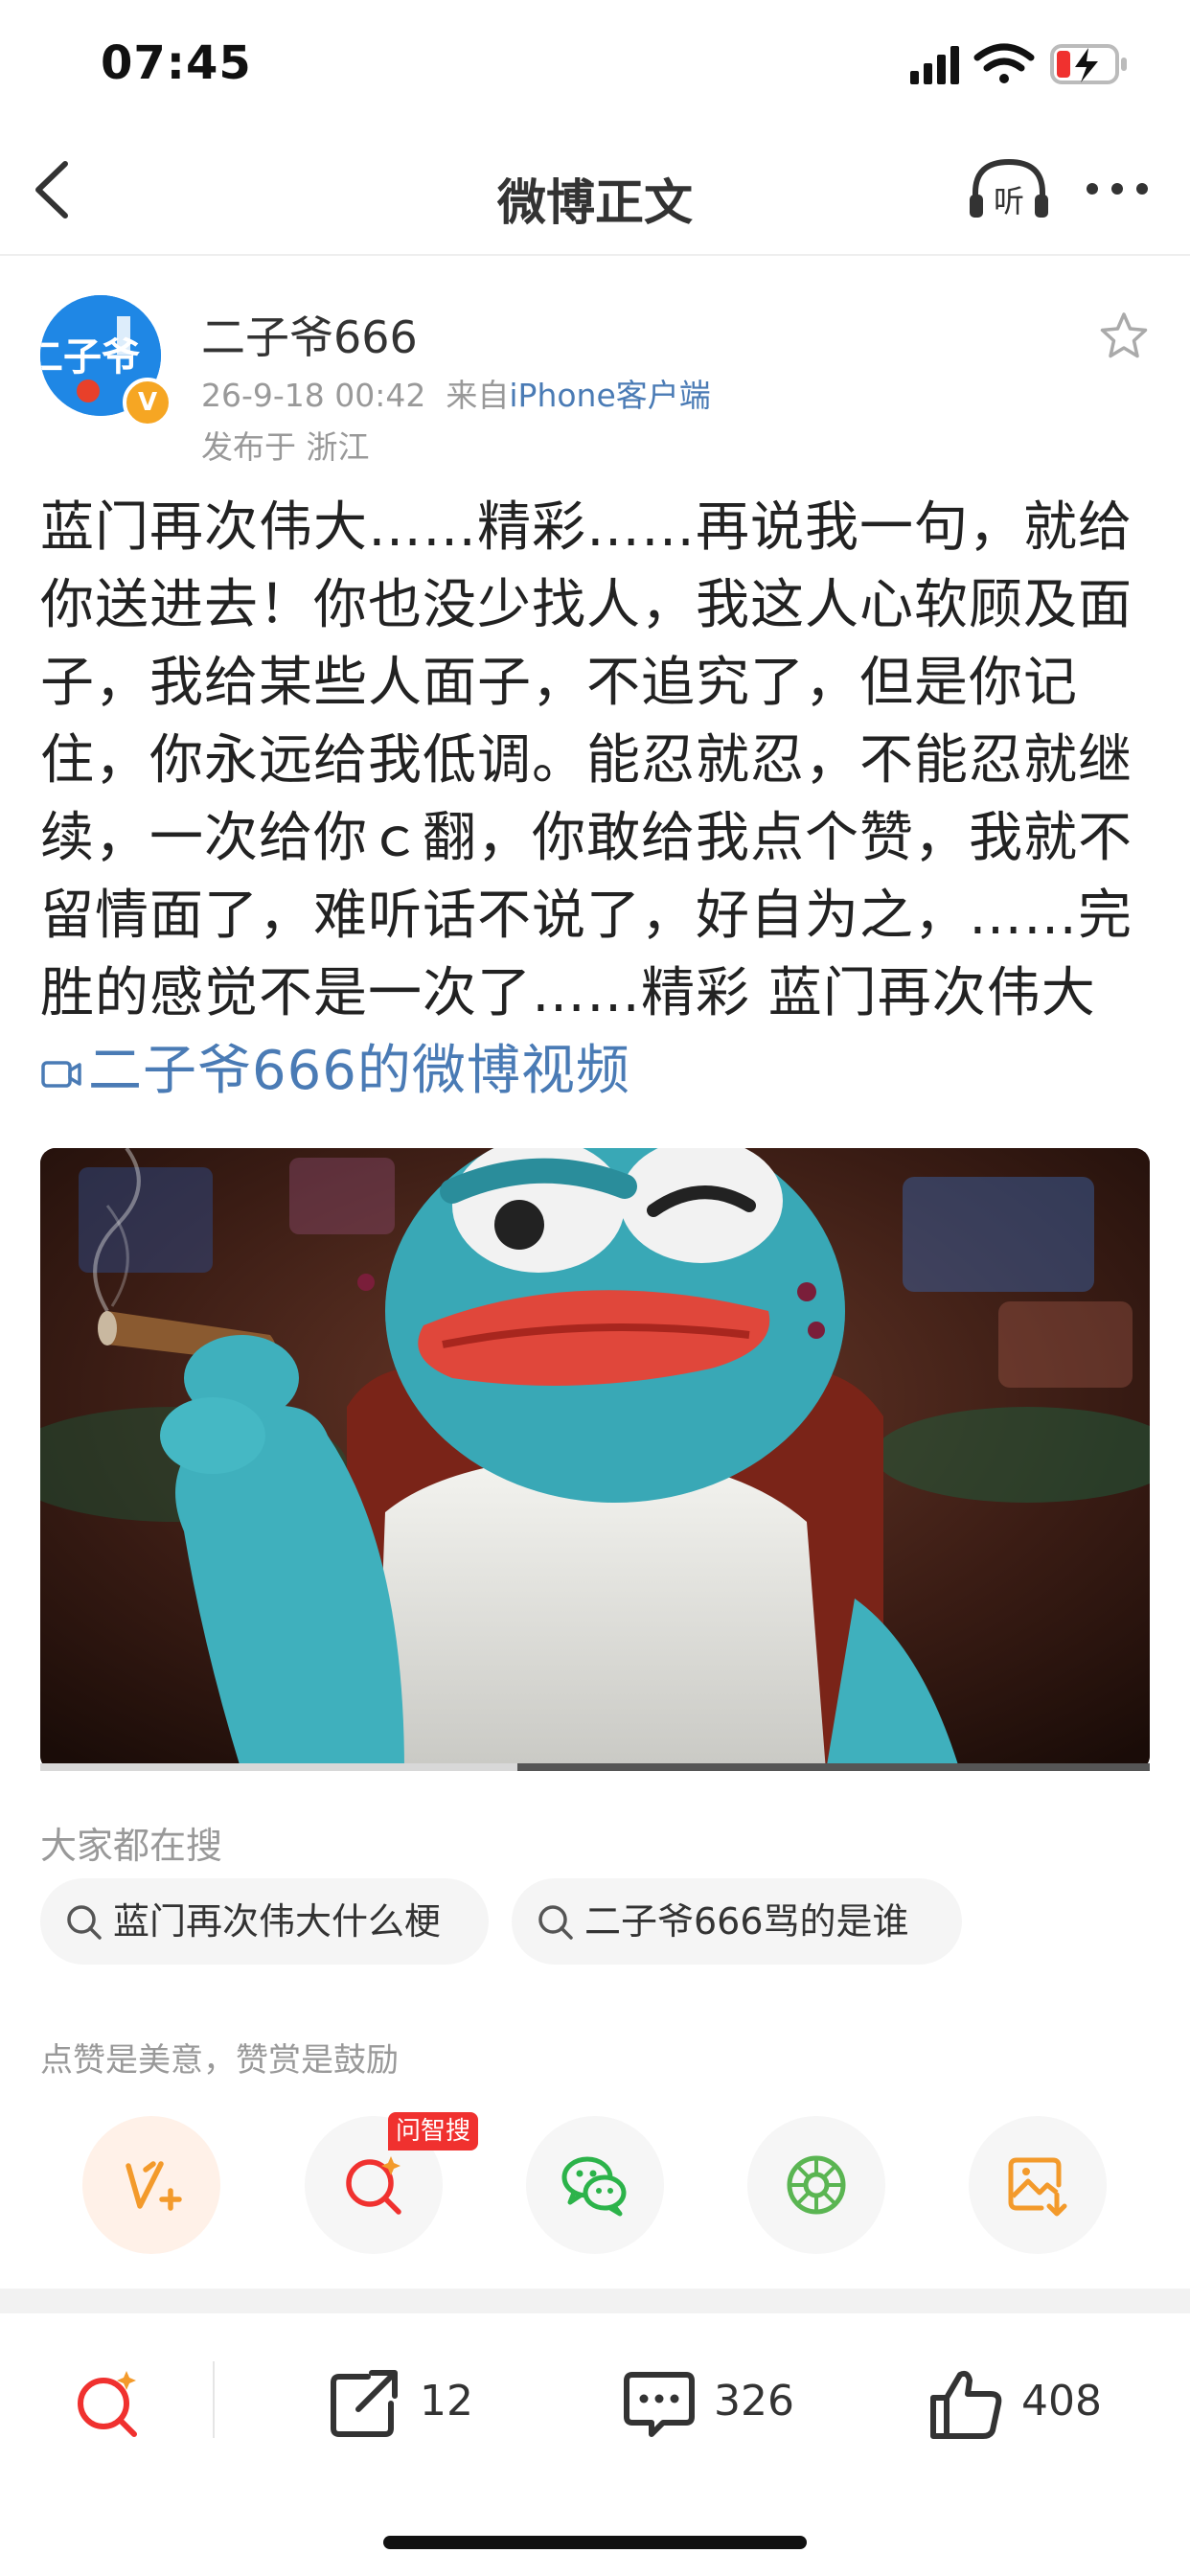 The height and width of the screenshot is (2576, 1190). I want to click on username: 二子爷666, so click(310, 334).